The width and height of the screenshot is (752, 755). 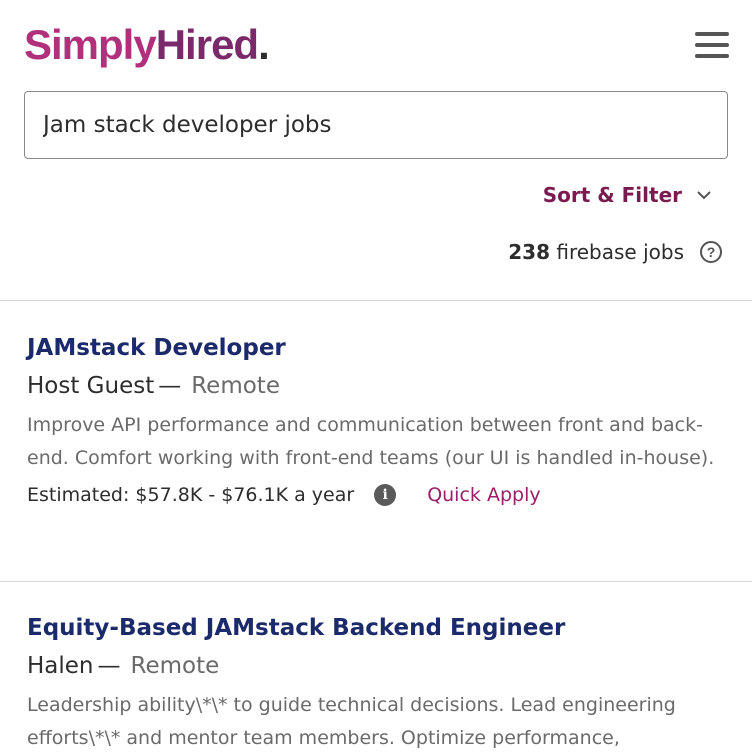 What do you see at coordinates (377, 386) in the screenshot?
I see `job-meta: Host Guest — Remote` at bounding box center [377, 386].